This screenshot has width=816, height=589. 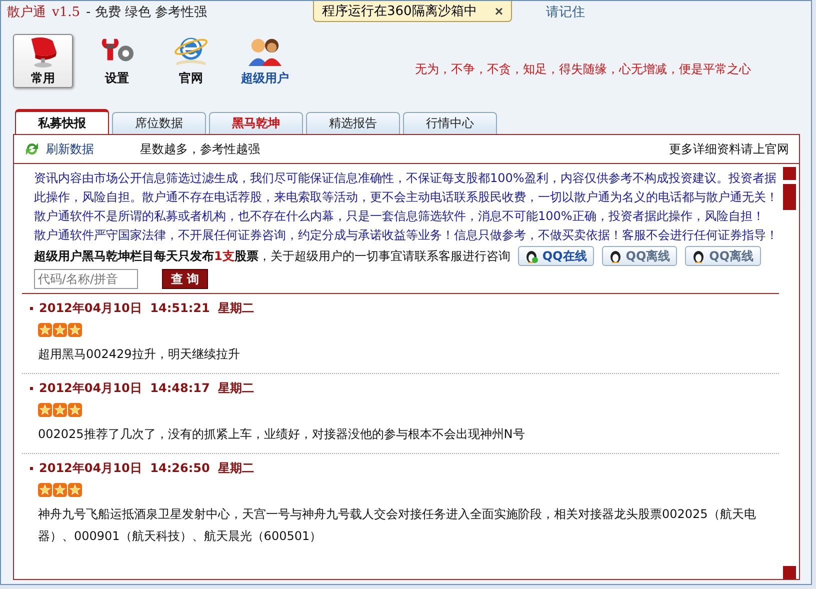 What do you see at coordinates (397, 525) in the screenshot?
I see `news-text: 神舟九号飞船运抵酒泉卫星发射中心，天宫一号与神舟九号载人交会对接任务进入全面实施阶段，相关对接器龙头股票002025（航天电器）、000901（航天科技）、航天晨光（600501）` at bounding box center [397, 525].